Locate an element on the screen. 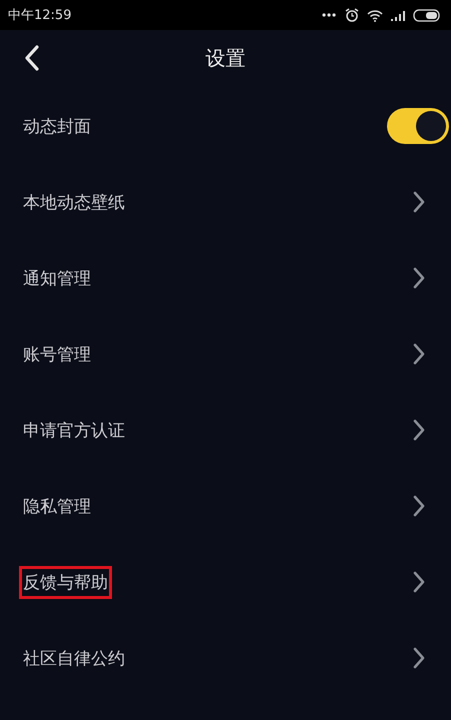  settings-label: 账号管理 is located at coordinates (57, 355).